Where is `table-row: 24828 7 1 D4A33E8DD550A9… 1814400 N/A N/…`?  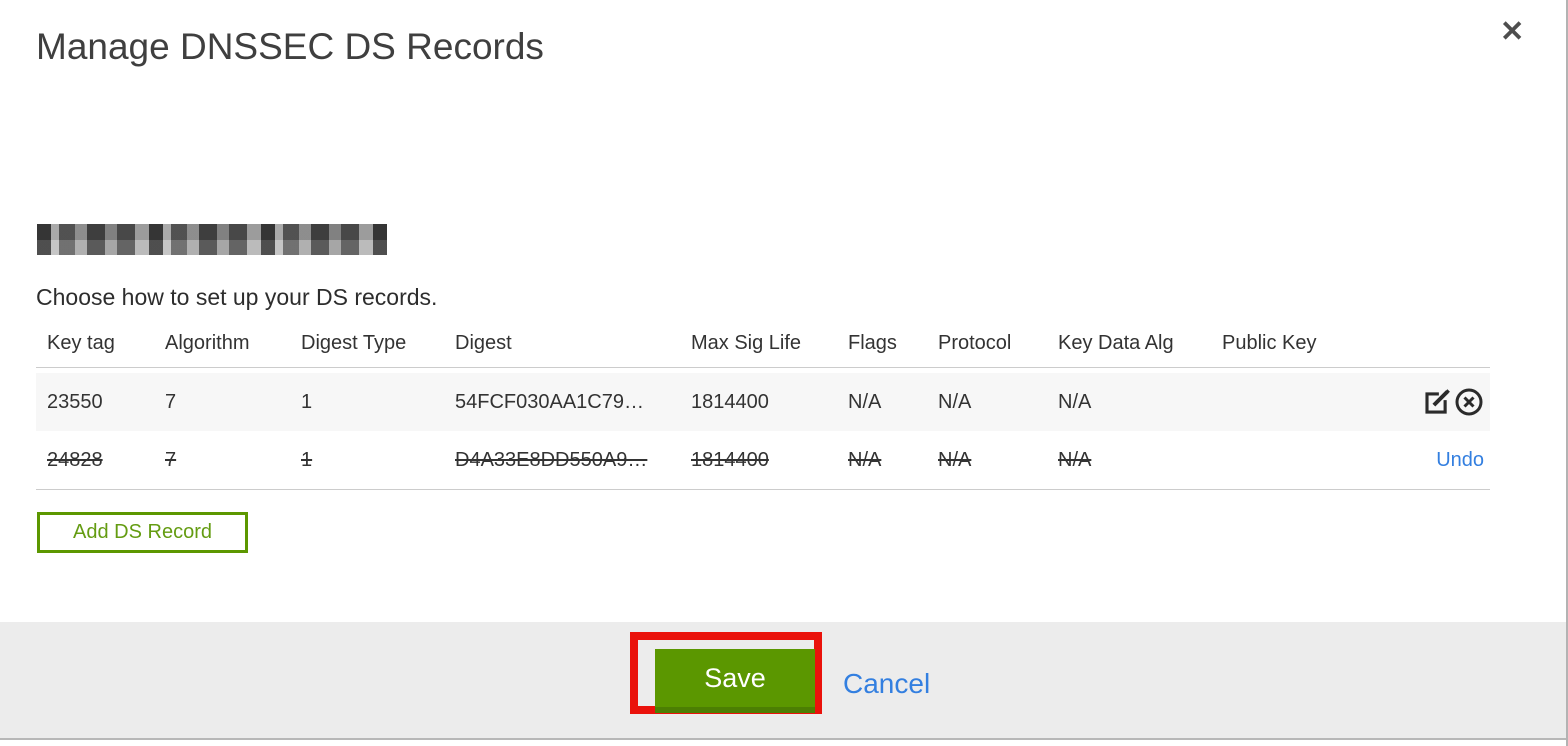 table-row: 24828 7 1 D4A33E8DD550A9… 1814400 N/A N/… is located at coordinates (763, 460).